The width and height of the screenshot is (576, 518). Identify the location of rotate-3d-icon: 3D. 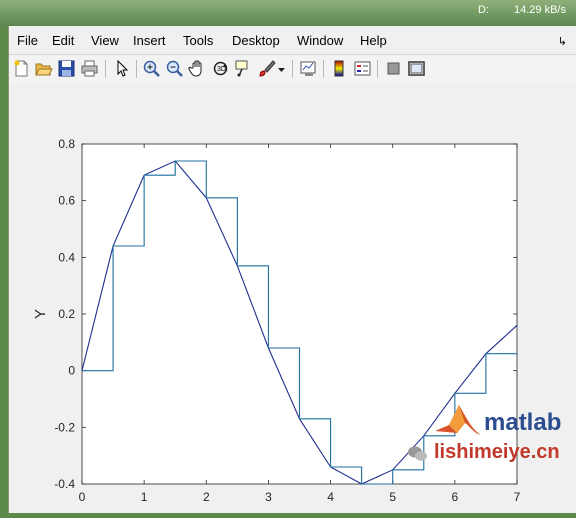
(220, 68).